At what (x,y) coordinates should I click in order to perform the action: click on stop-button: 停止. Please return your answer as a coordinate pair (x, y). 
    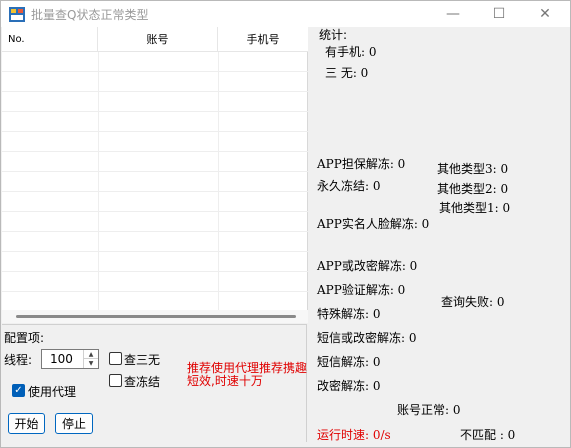
    Looking at the image, I should click on (74, 423).